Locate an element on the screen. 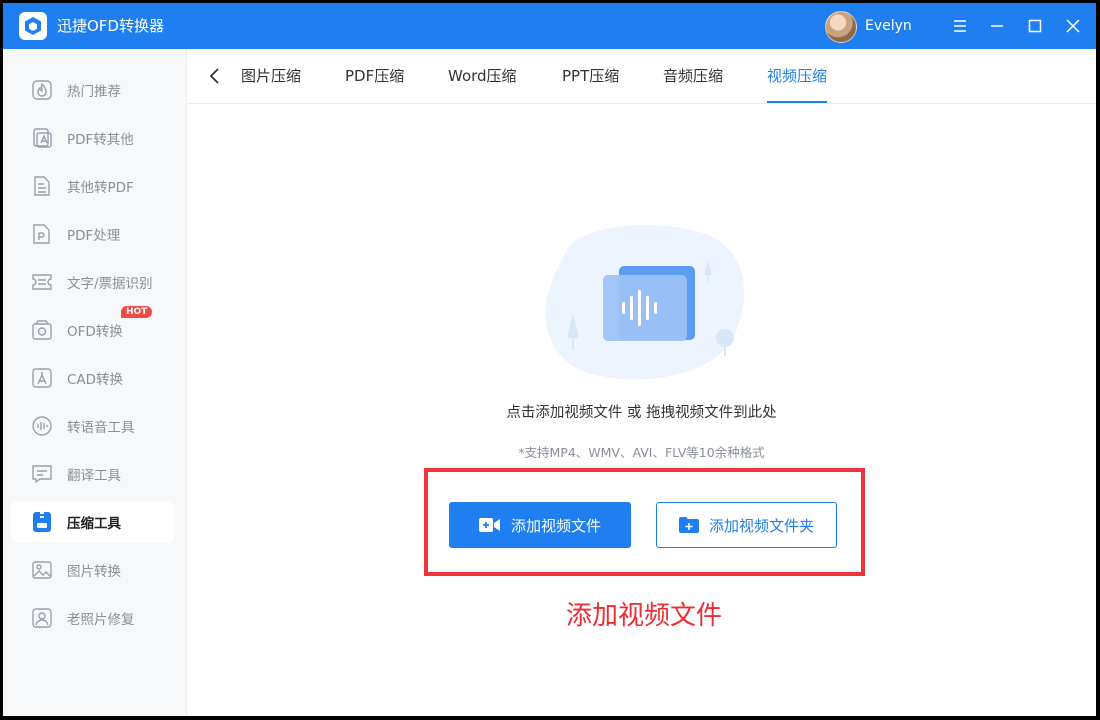 The width and height of the screenshot is (1100, 720). tab-audio-compress: 音频压缩 is located at coordinates (693, 76).